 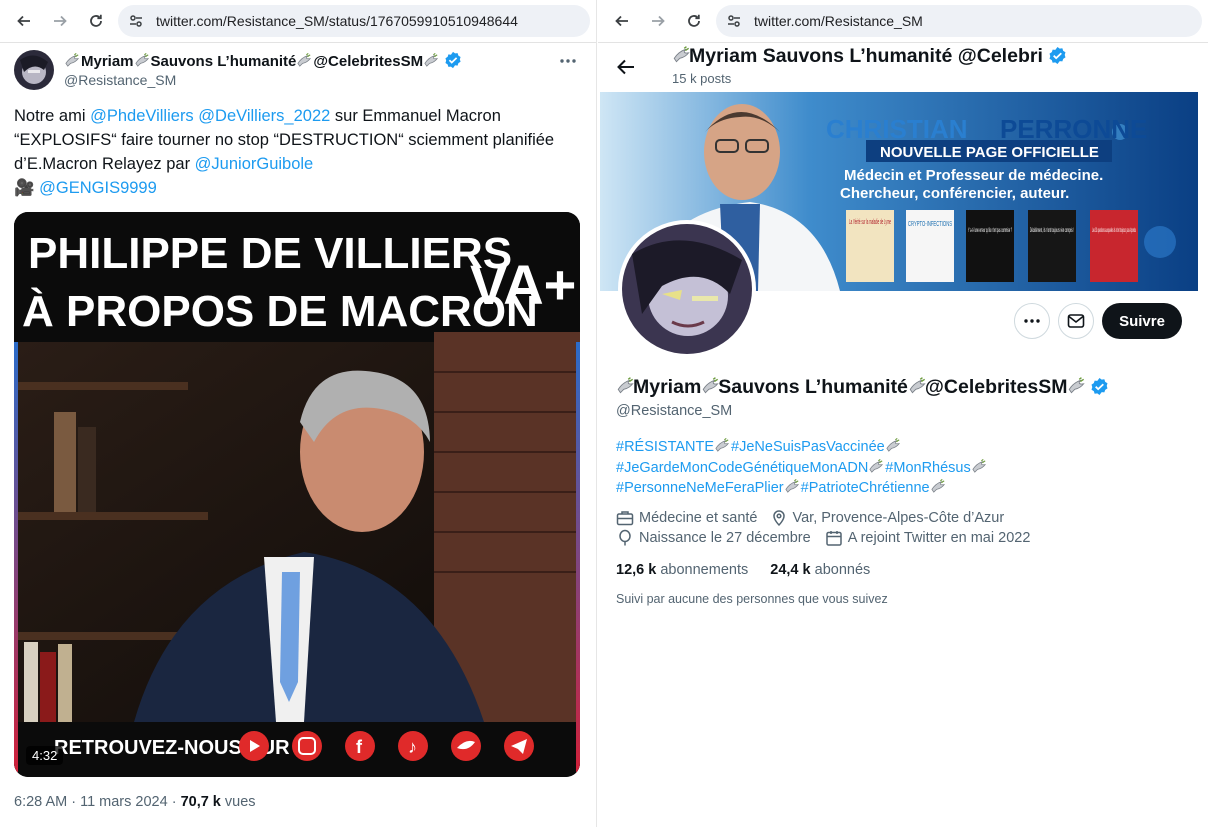 I want to click on verified-badge-icon, so click(x=453, y=60).